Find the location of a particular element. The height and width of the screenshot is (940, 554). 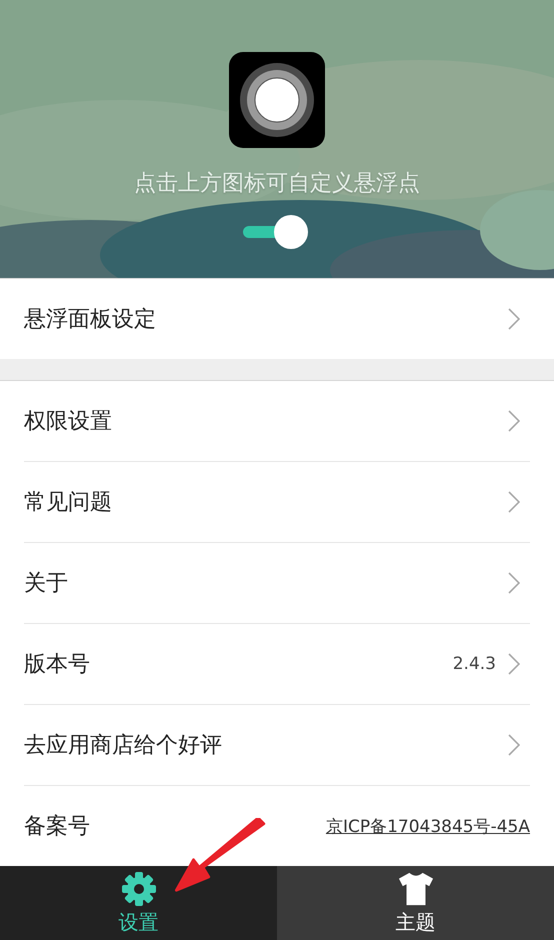

row-label: 悬浮面板设定 is located at coordinates (90, 320).